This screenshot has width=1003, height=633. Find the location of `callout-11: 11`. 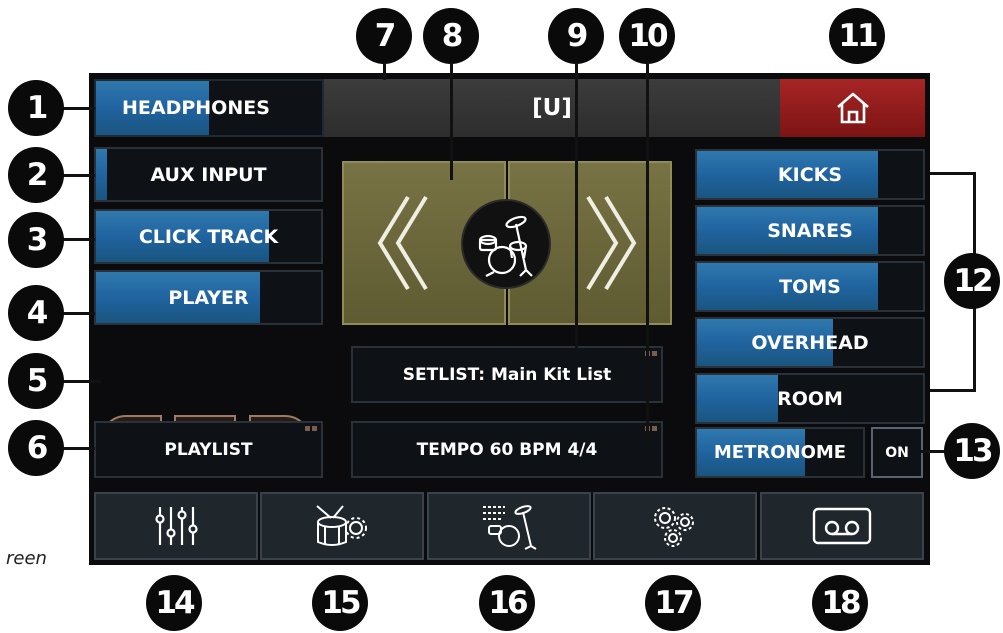

callout-11: 11 is located at coordinates (857, 36).